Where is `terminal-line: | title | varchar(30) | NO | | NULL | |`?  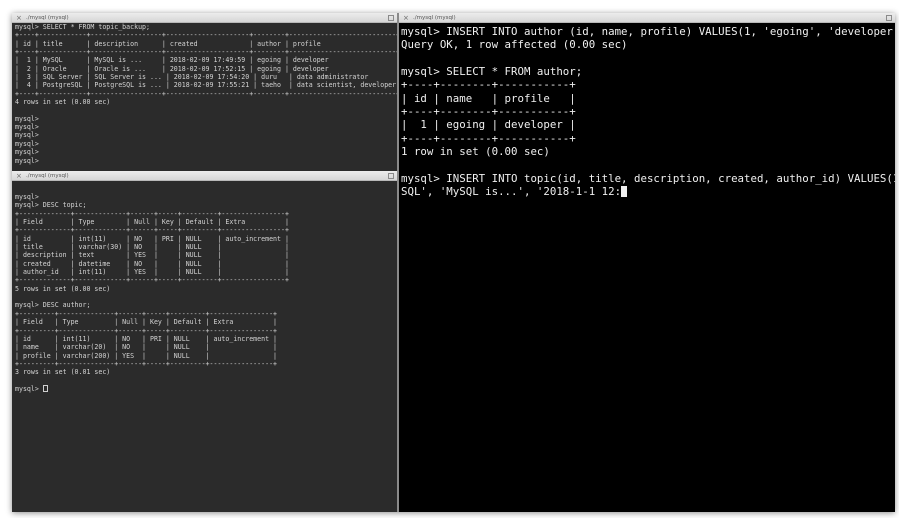 terminal-line: | title | varchar(30) | NO | | NULL | | is located at coordinates (152, 247).